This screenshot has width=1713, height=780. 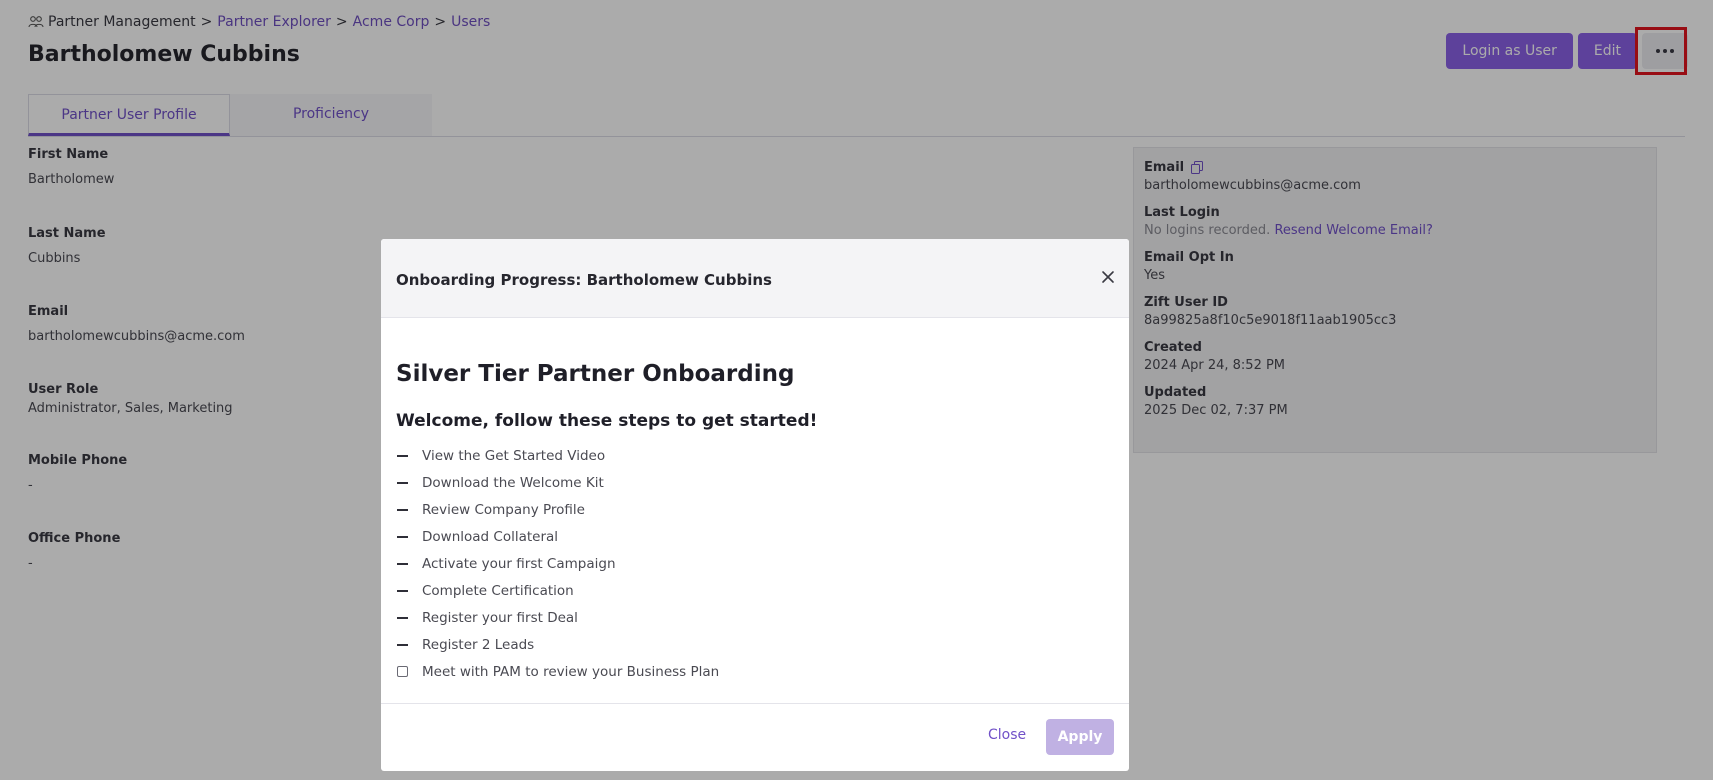 I want to click on step-label: Register 2 Leads, so click(x=478, y=644).